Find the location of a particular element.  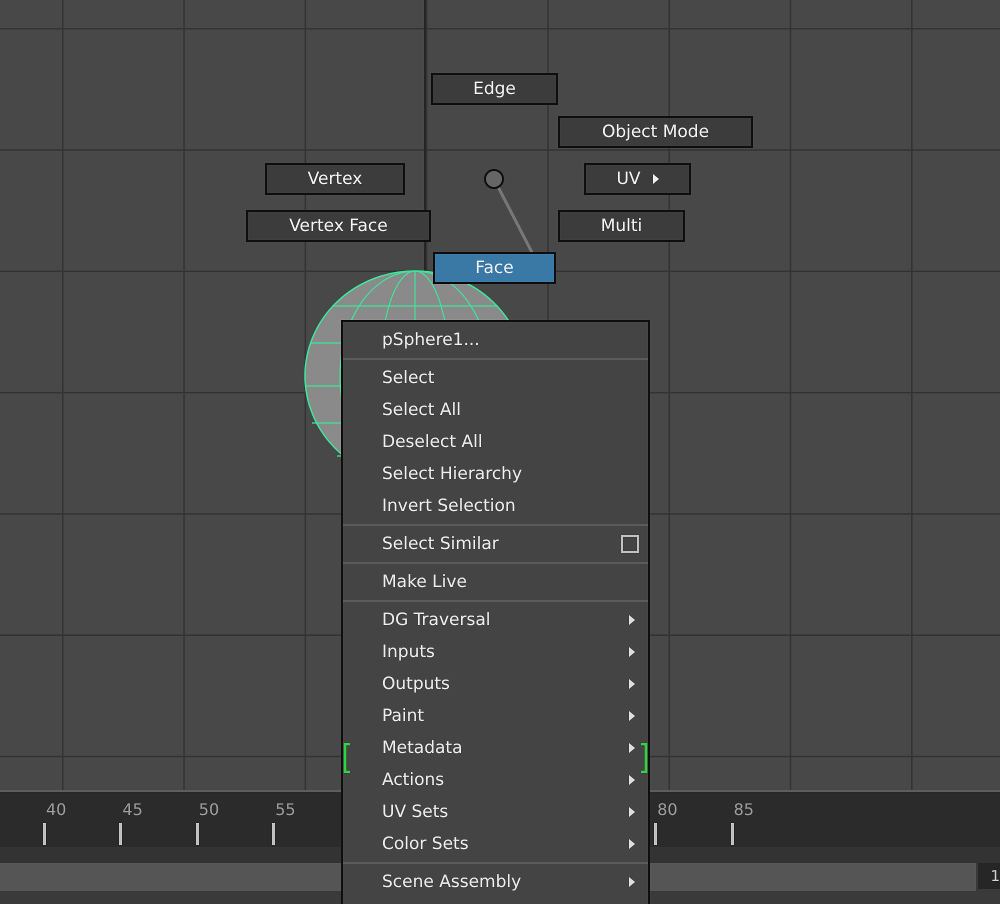

marking-menu-item: Vertex is located at coordinates (335, 179).